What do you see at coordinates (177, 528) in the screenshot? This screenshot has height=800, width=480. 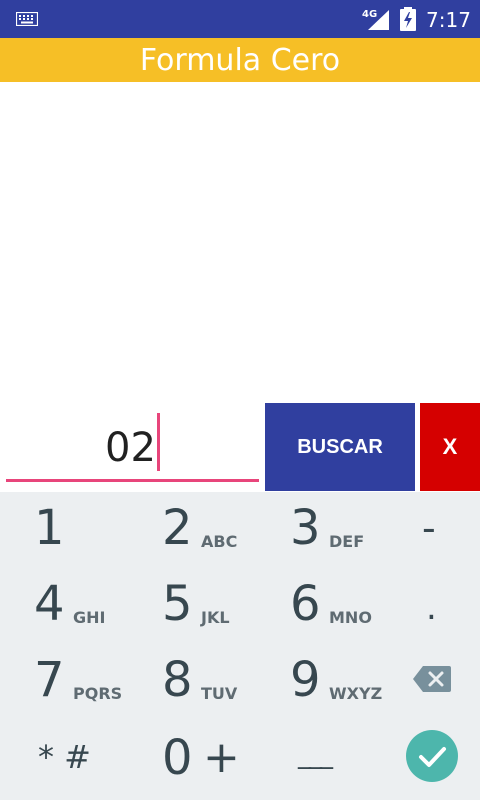 I see `key-digit: 2` at bounding box center [177, 528].